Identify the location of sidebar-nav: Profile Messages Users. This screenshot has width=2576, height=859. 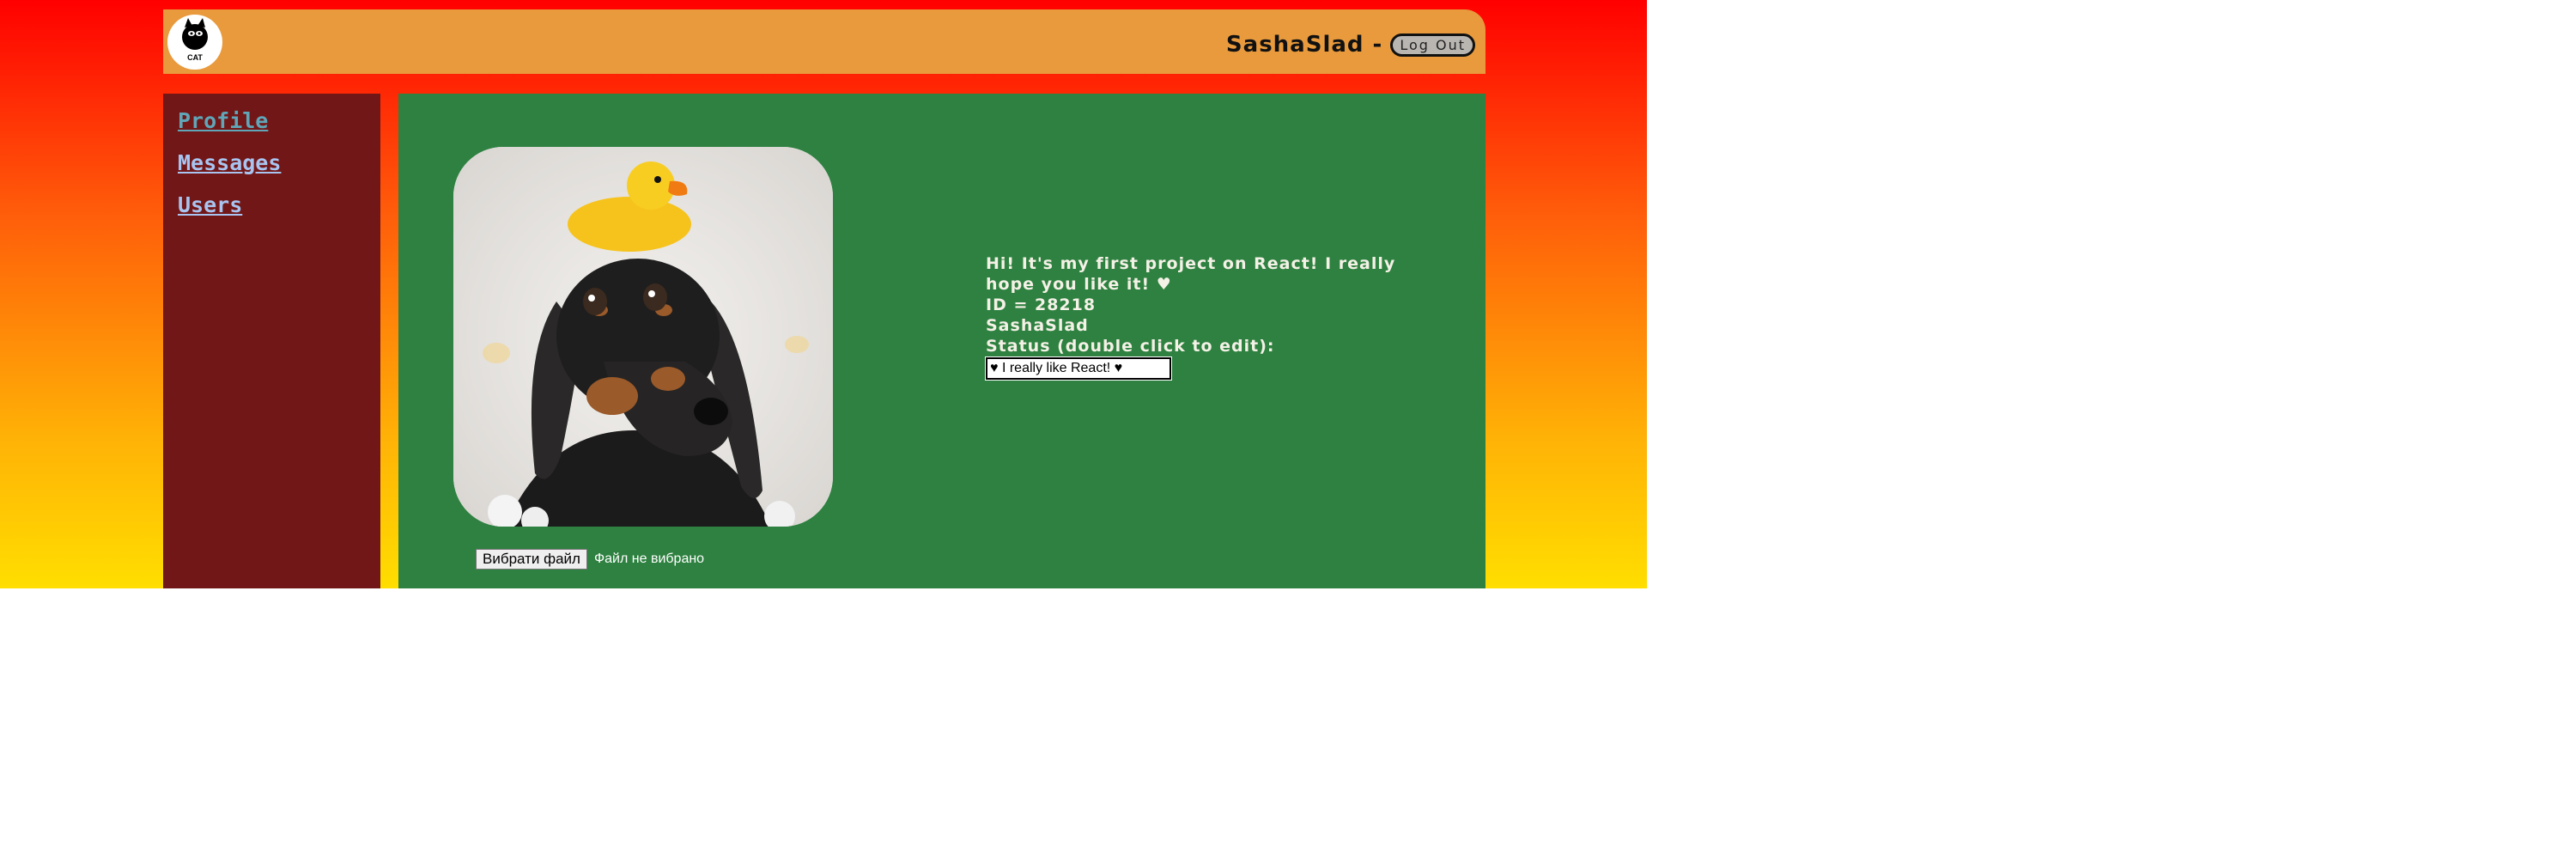
(271, 156).